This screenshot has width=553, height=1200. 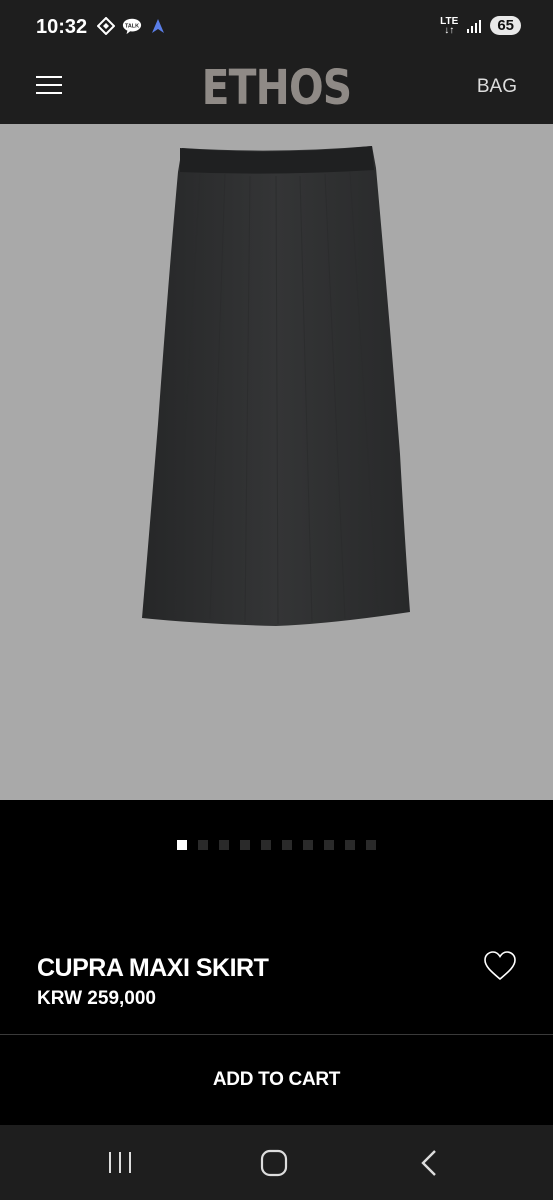 What do you see at coordinates (153, 968) in the screenshot?
I see `product-name: CUPRA MAXI SKIRT` at bounding box center [153, 968].